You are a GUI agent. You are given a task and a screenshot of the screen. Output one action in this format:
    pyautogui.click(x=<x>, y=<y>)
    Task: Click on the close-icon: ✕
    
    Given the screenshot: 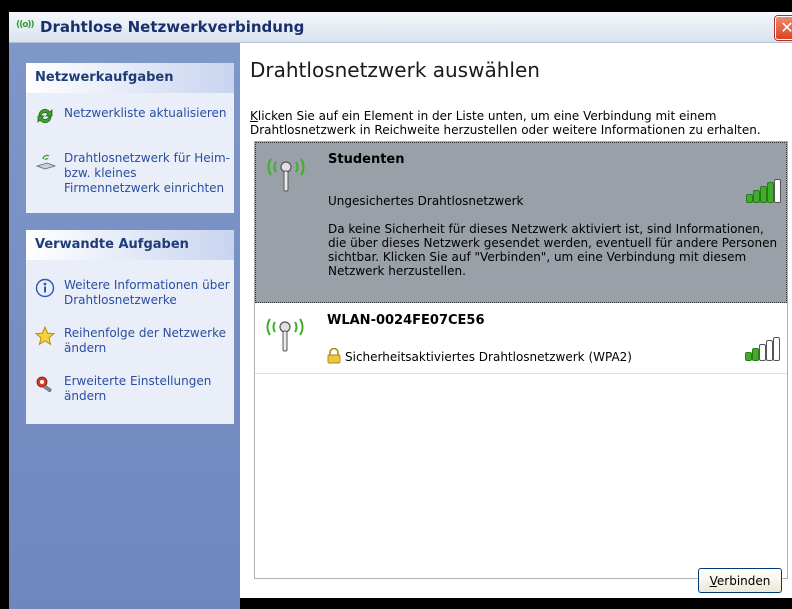 What is the action you would take?
    pyautogui.click(x=786, y=27)
    